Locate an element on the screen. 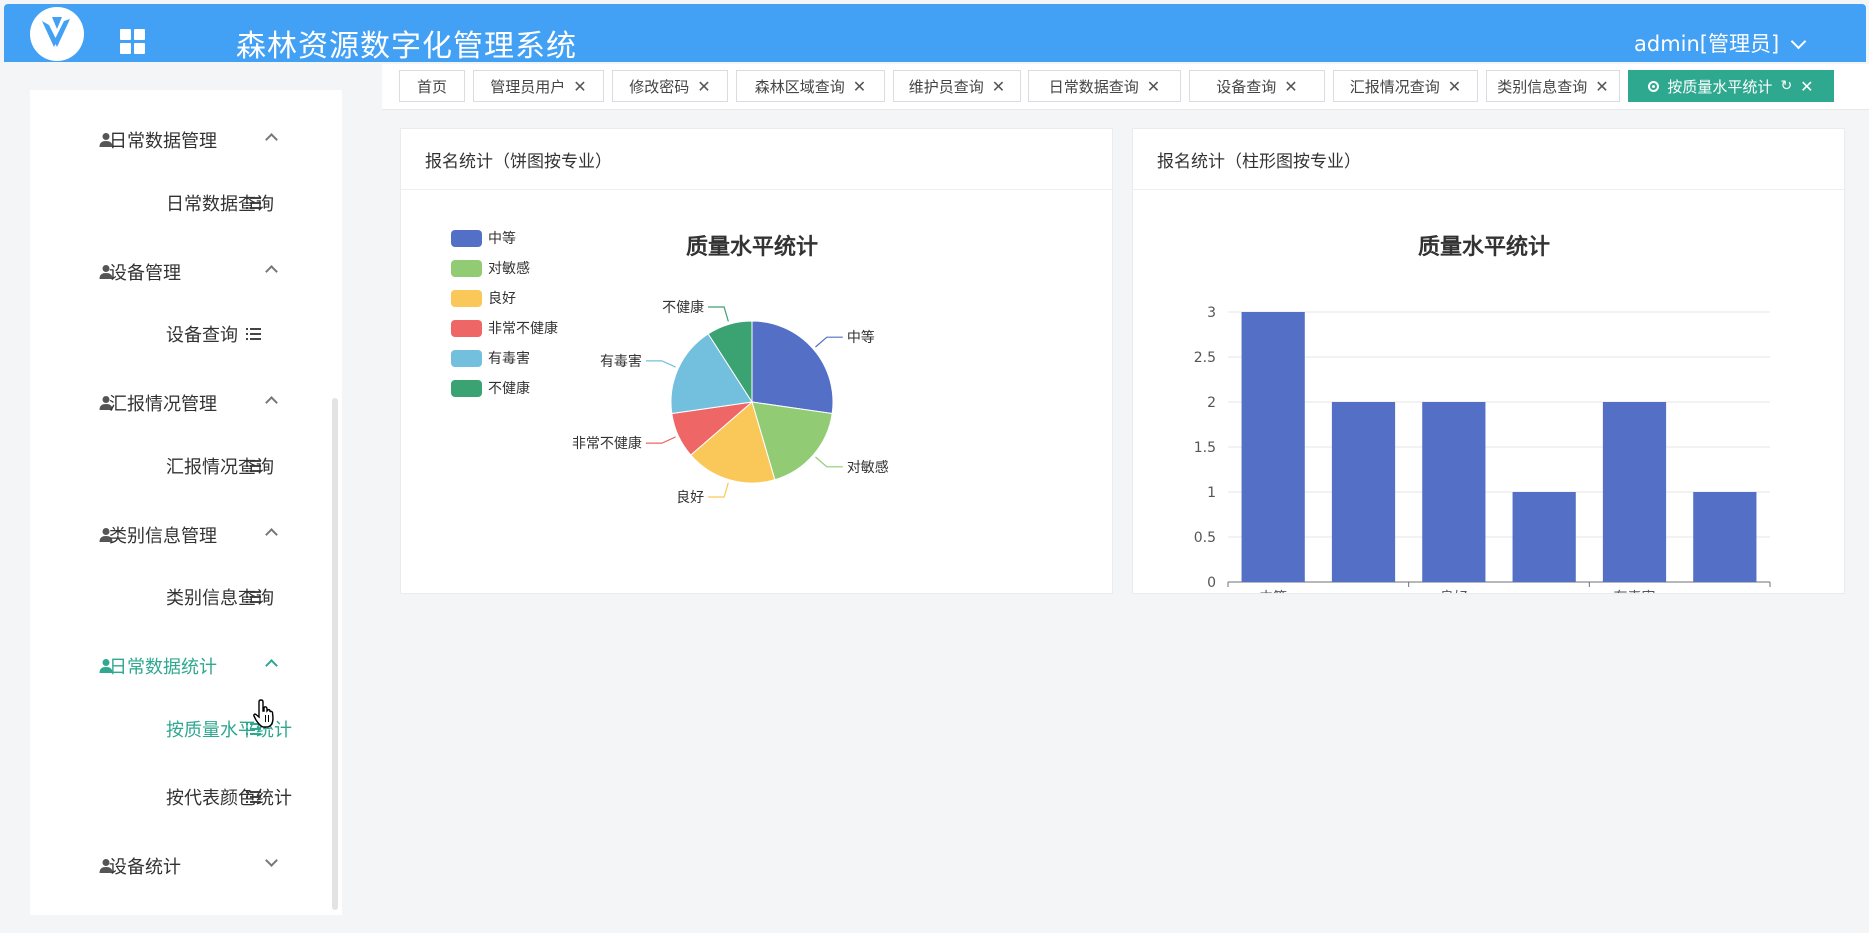  tab-6: 设备查询 ✕ is located at coordinates (1257, 86).